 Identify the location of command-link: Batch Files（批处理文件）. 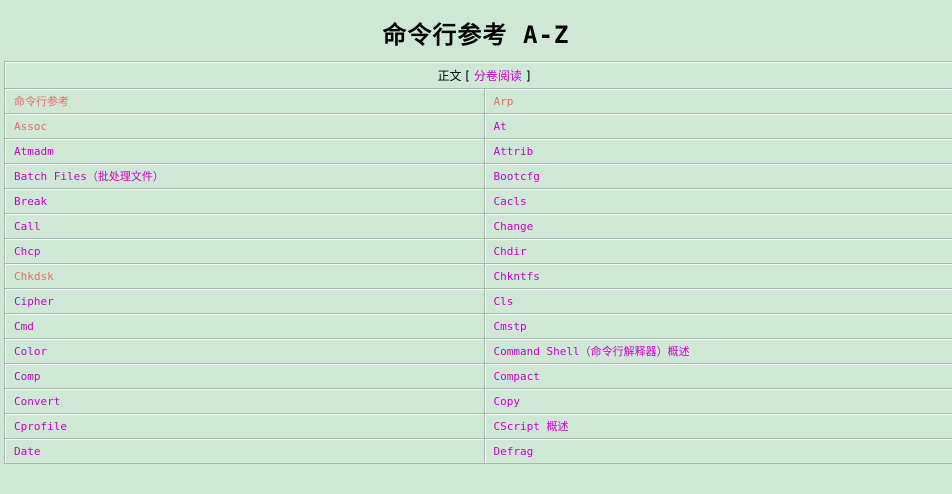
(89, 176).